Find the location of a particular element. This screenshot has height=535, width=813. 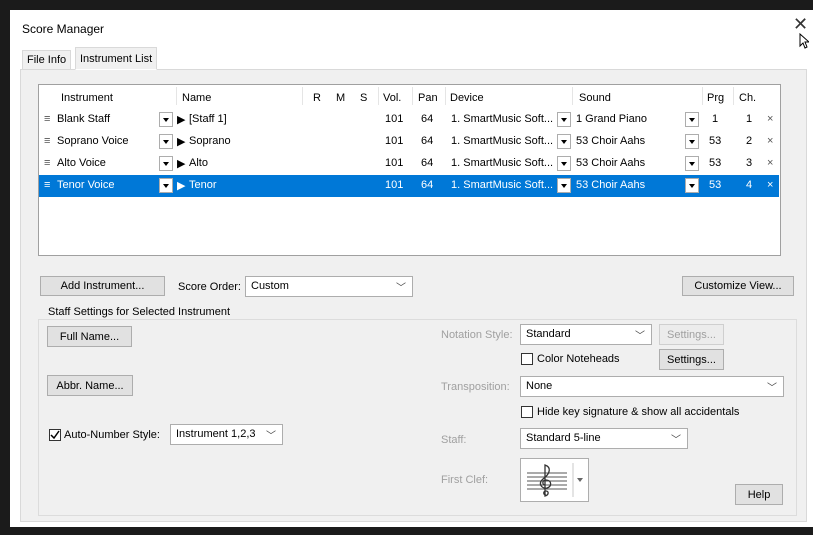

tab-file-info: File Info is located at coordinates (47, 59).